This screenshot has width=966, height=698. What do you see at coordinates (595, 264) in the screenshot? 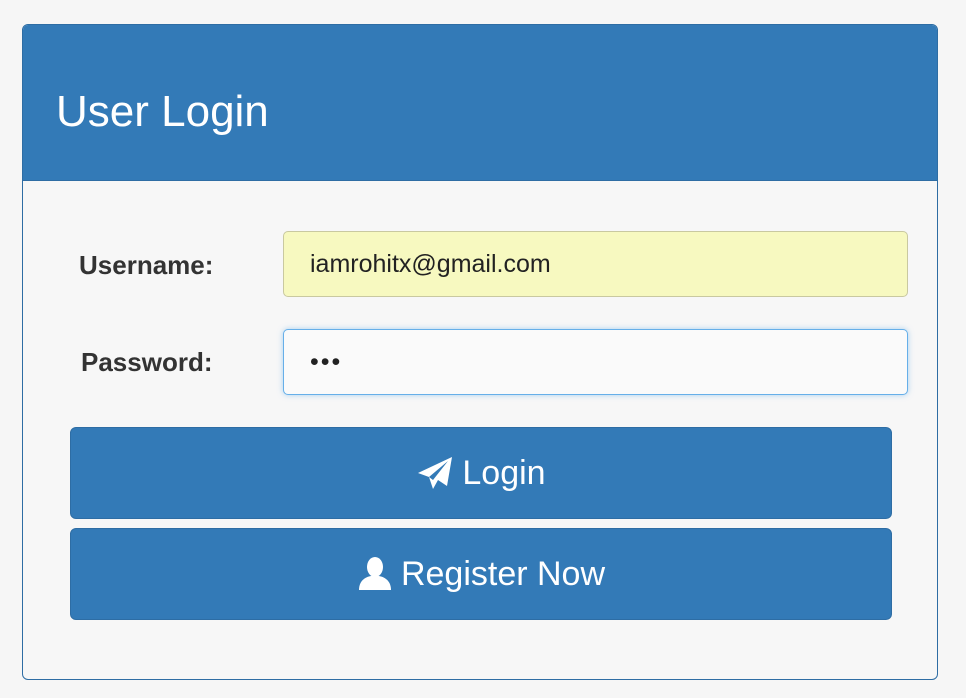
I see `username-input` at bounding box center [595, 264].